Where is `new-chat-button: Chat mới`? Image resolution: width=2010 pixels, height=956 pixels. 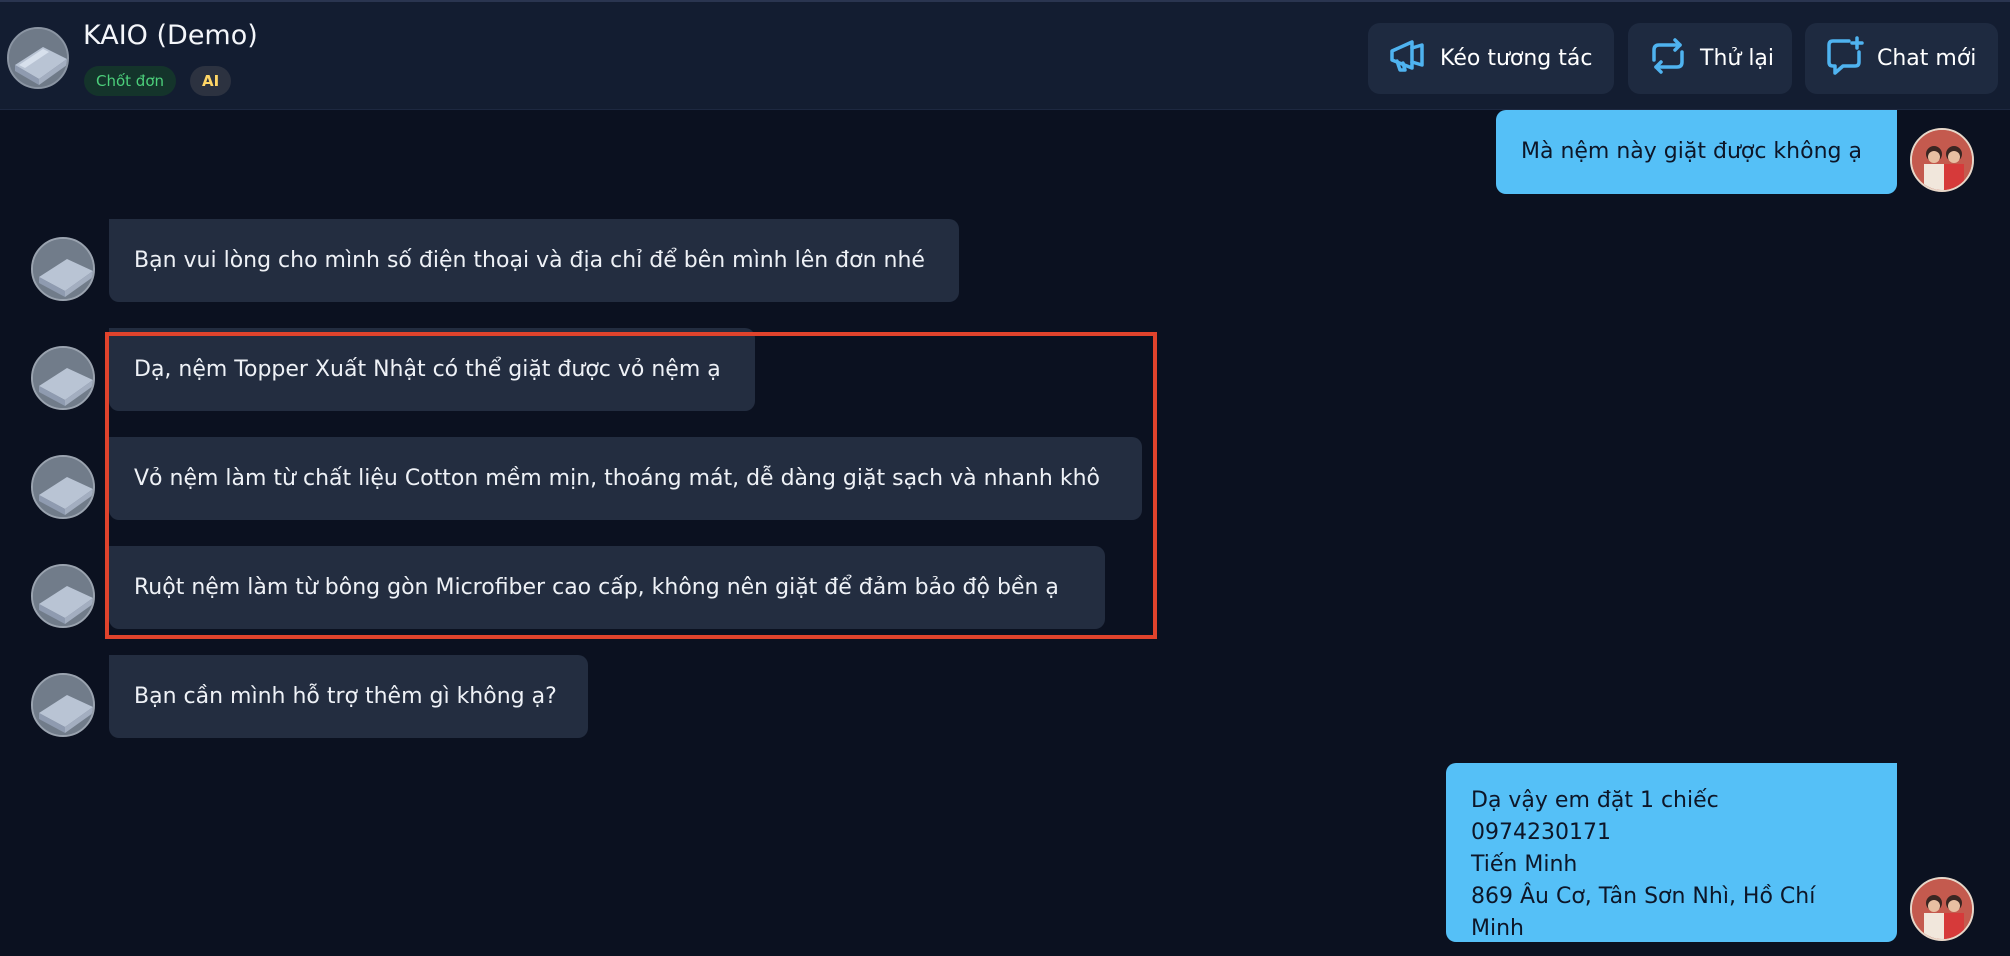 new-chat-button: Chat mới is located at coordinates (1901, 58).